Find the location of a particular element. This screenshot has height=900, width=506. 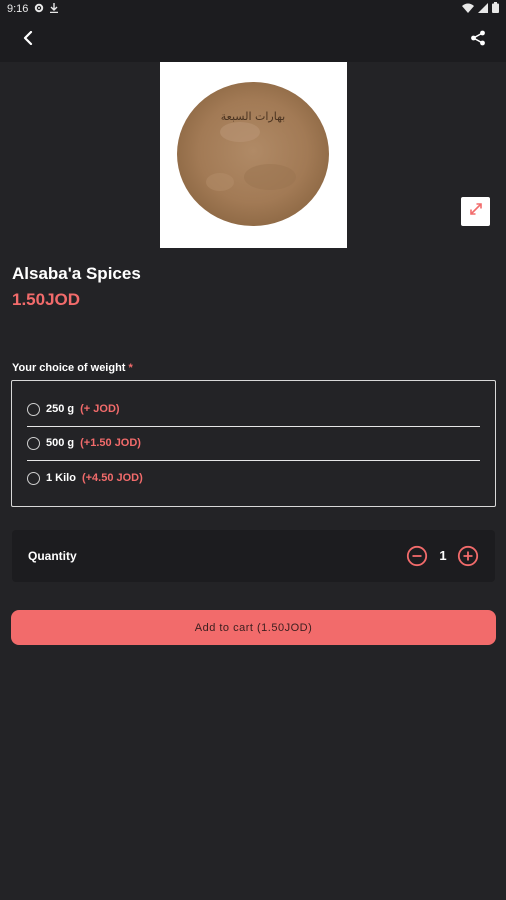

increase-quantity-button is located at coordinates (468, 556).